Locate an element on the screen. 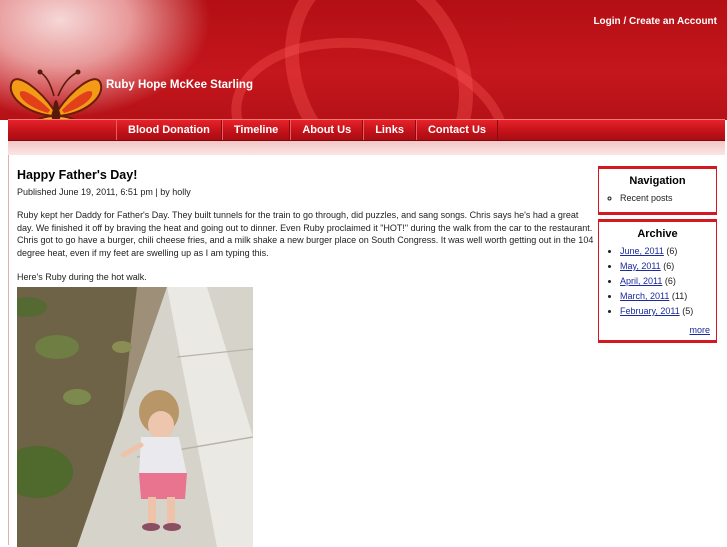 The width and height of the screenshot is (727, 547). navigation-block-title: Navigation is located at coordinates (657, 181).